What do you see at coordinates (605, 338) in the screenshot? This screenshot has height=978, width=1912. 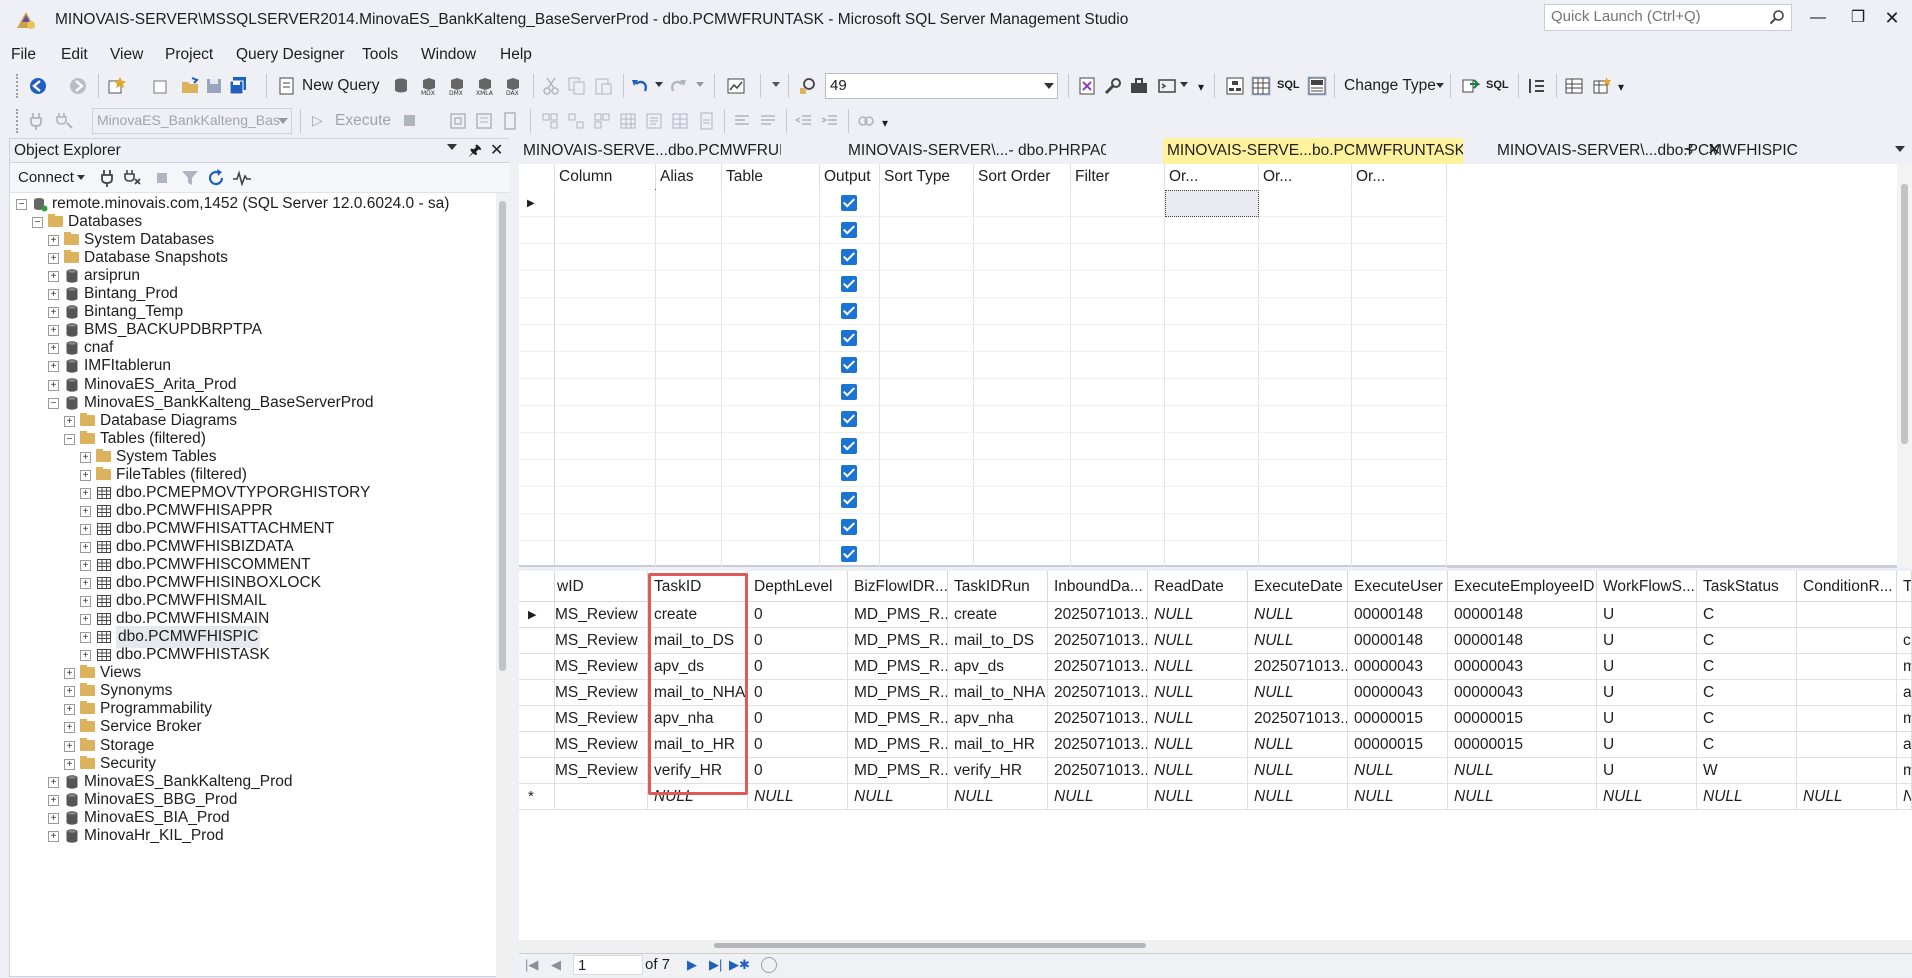 I see `criteria-column-cell` at bounding box center [605, 338].